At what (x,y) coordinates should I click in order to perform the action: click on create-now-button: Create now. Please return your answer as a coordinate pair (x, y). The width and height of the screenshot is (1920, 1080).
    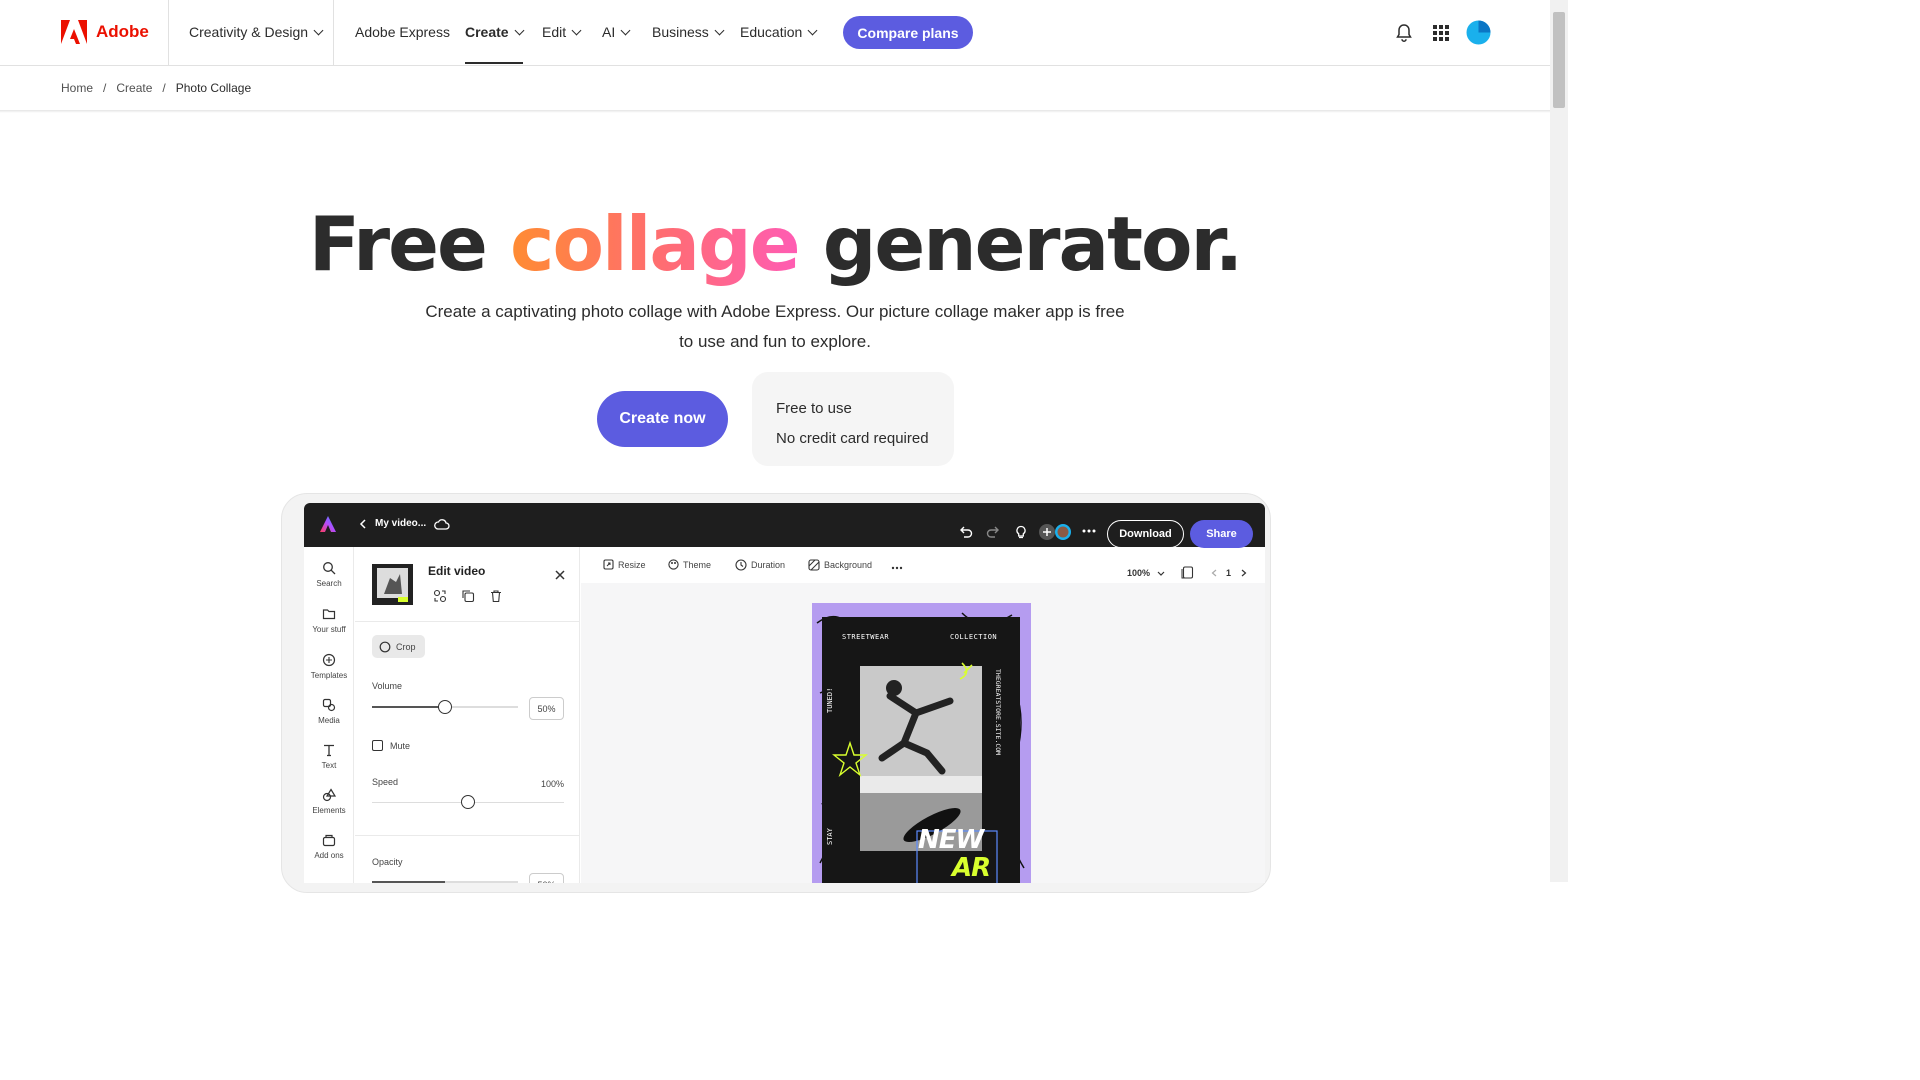
    Looking at the image, I should click on (662, 419).